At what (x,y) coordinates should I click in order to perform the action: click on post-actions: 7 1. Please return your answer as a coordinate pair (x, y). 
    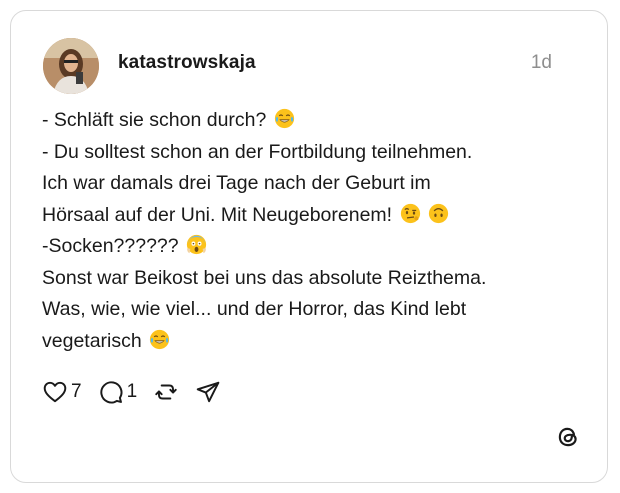
    Looking at the image, I should click on (139, 392).